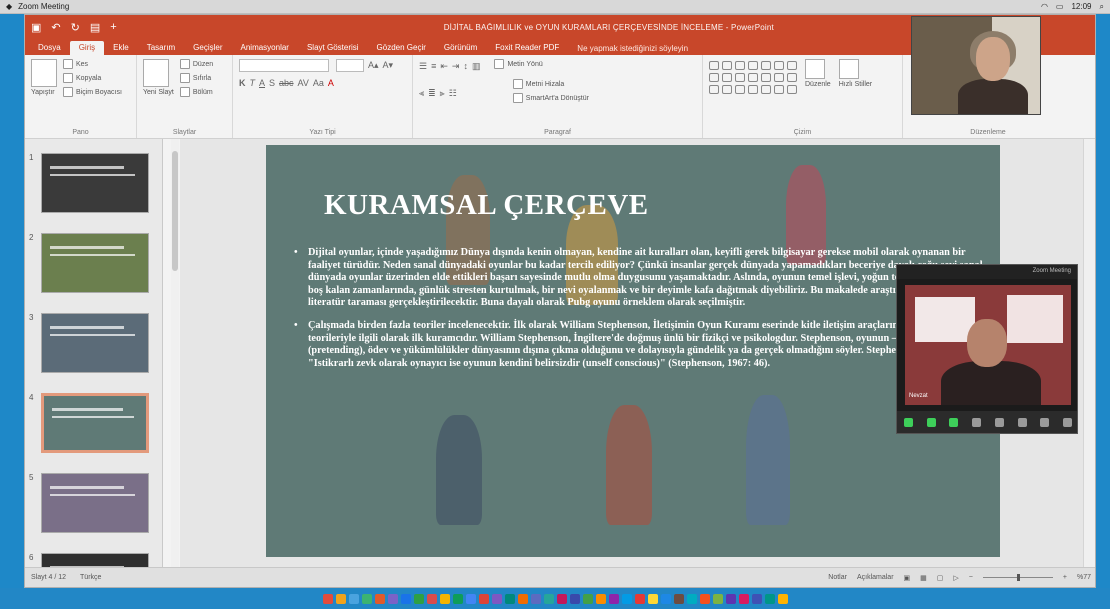 The height and width of the screenshot is (609, 1110). I want to click on decrease-indent-icon: ⇤, so click(444, 66).